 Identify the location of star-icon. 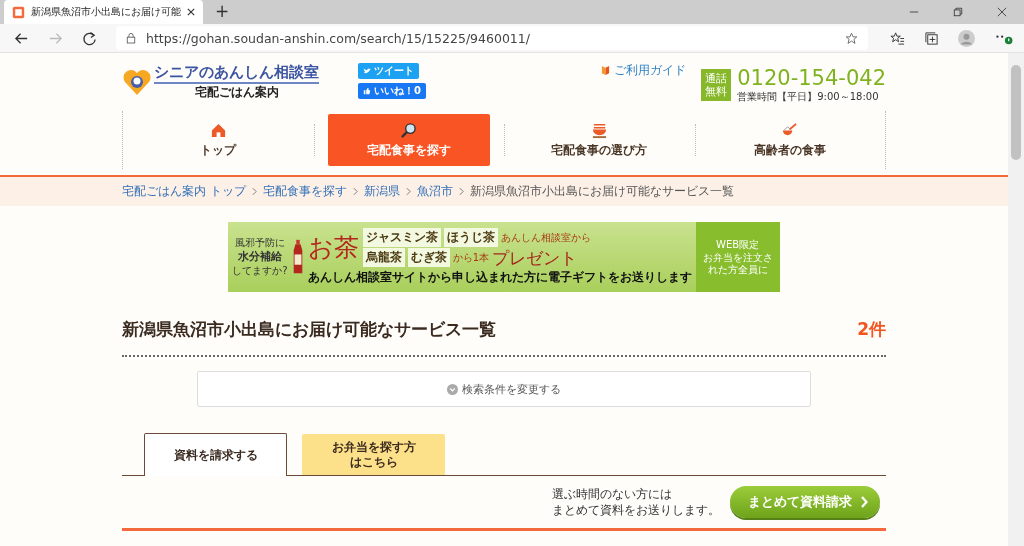
(851, 38).